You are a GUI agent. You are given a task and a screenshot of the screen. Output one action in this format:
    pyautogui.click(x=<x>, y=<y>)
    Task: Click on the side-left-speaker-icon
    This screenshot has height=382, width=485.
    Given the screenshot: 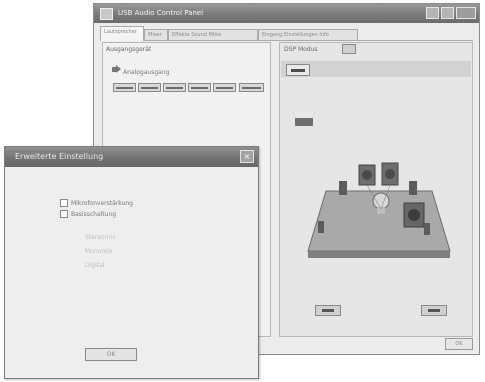 What is the action you would take?
    pyautogui.click(x=343, y=188)
    